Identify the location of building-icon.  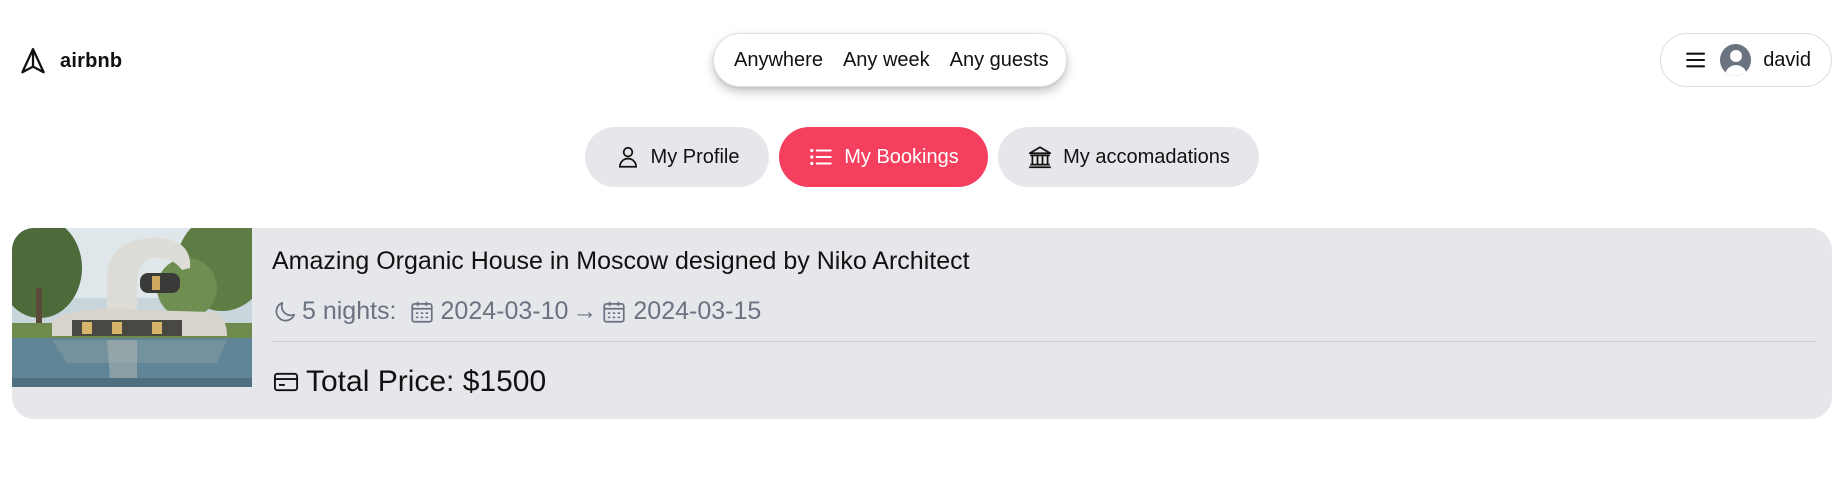
(1040, 157).